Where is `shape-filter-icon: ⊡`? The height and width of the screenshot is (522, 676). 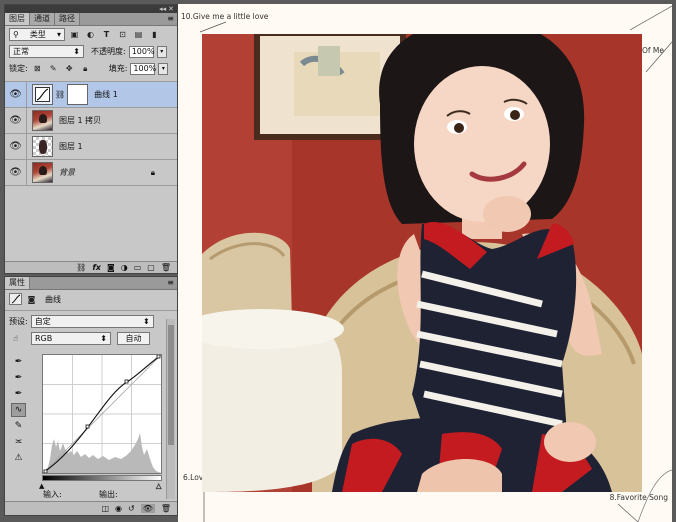
shape-filter-icon: ⊡ is located at coordinates (122, 35).